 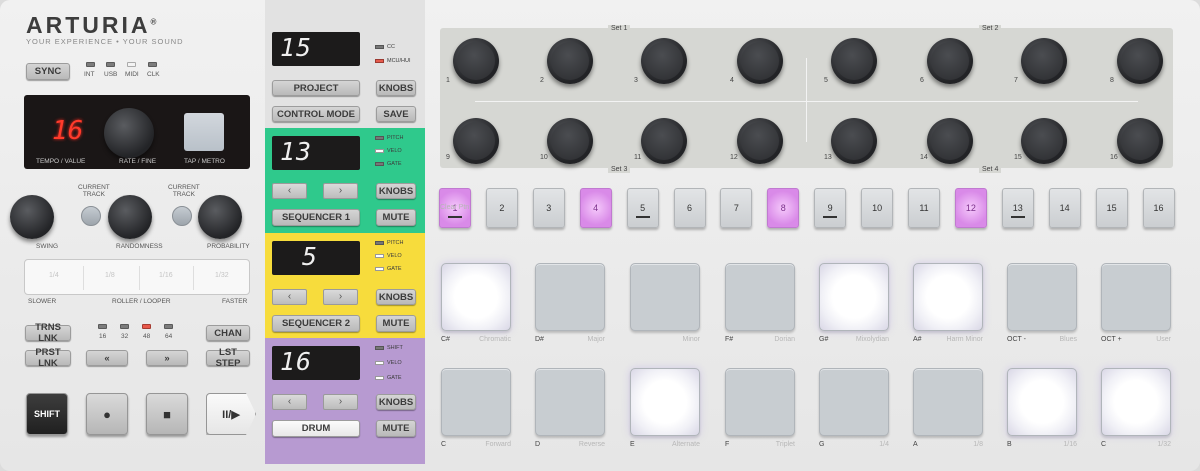 What do you see at coordinates (396, 114) in the screenshot?
I see `save-button: SAVE` at bounding box center [396, 114].